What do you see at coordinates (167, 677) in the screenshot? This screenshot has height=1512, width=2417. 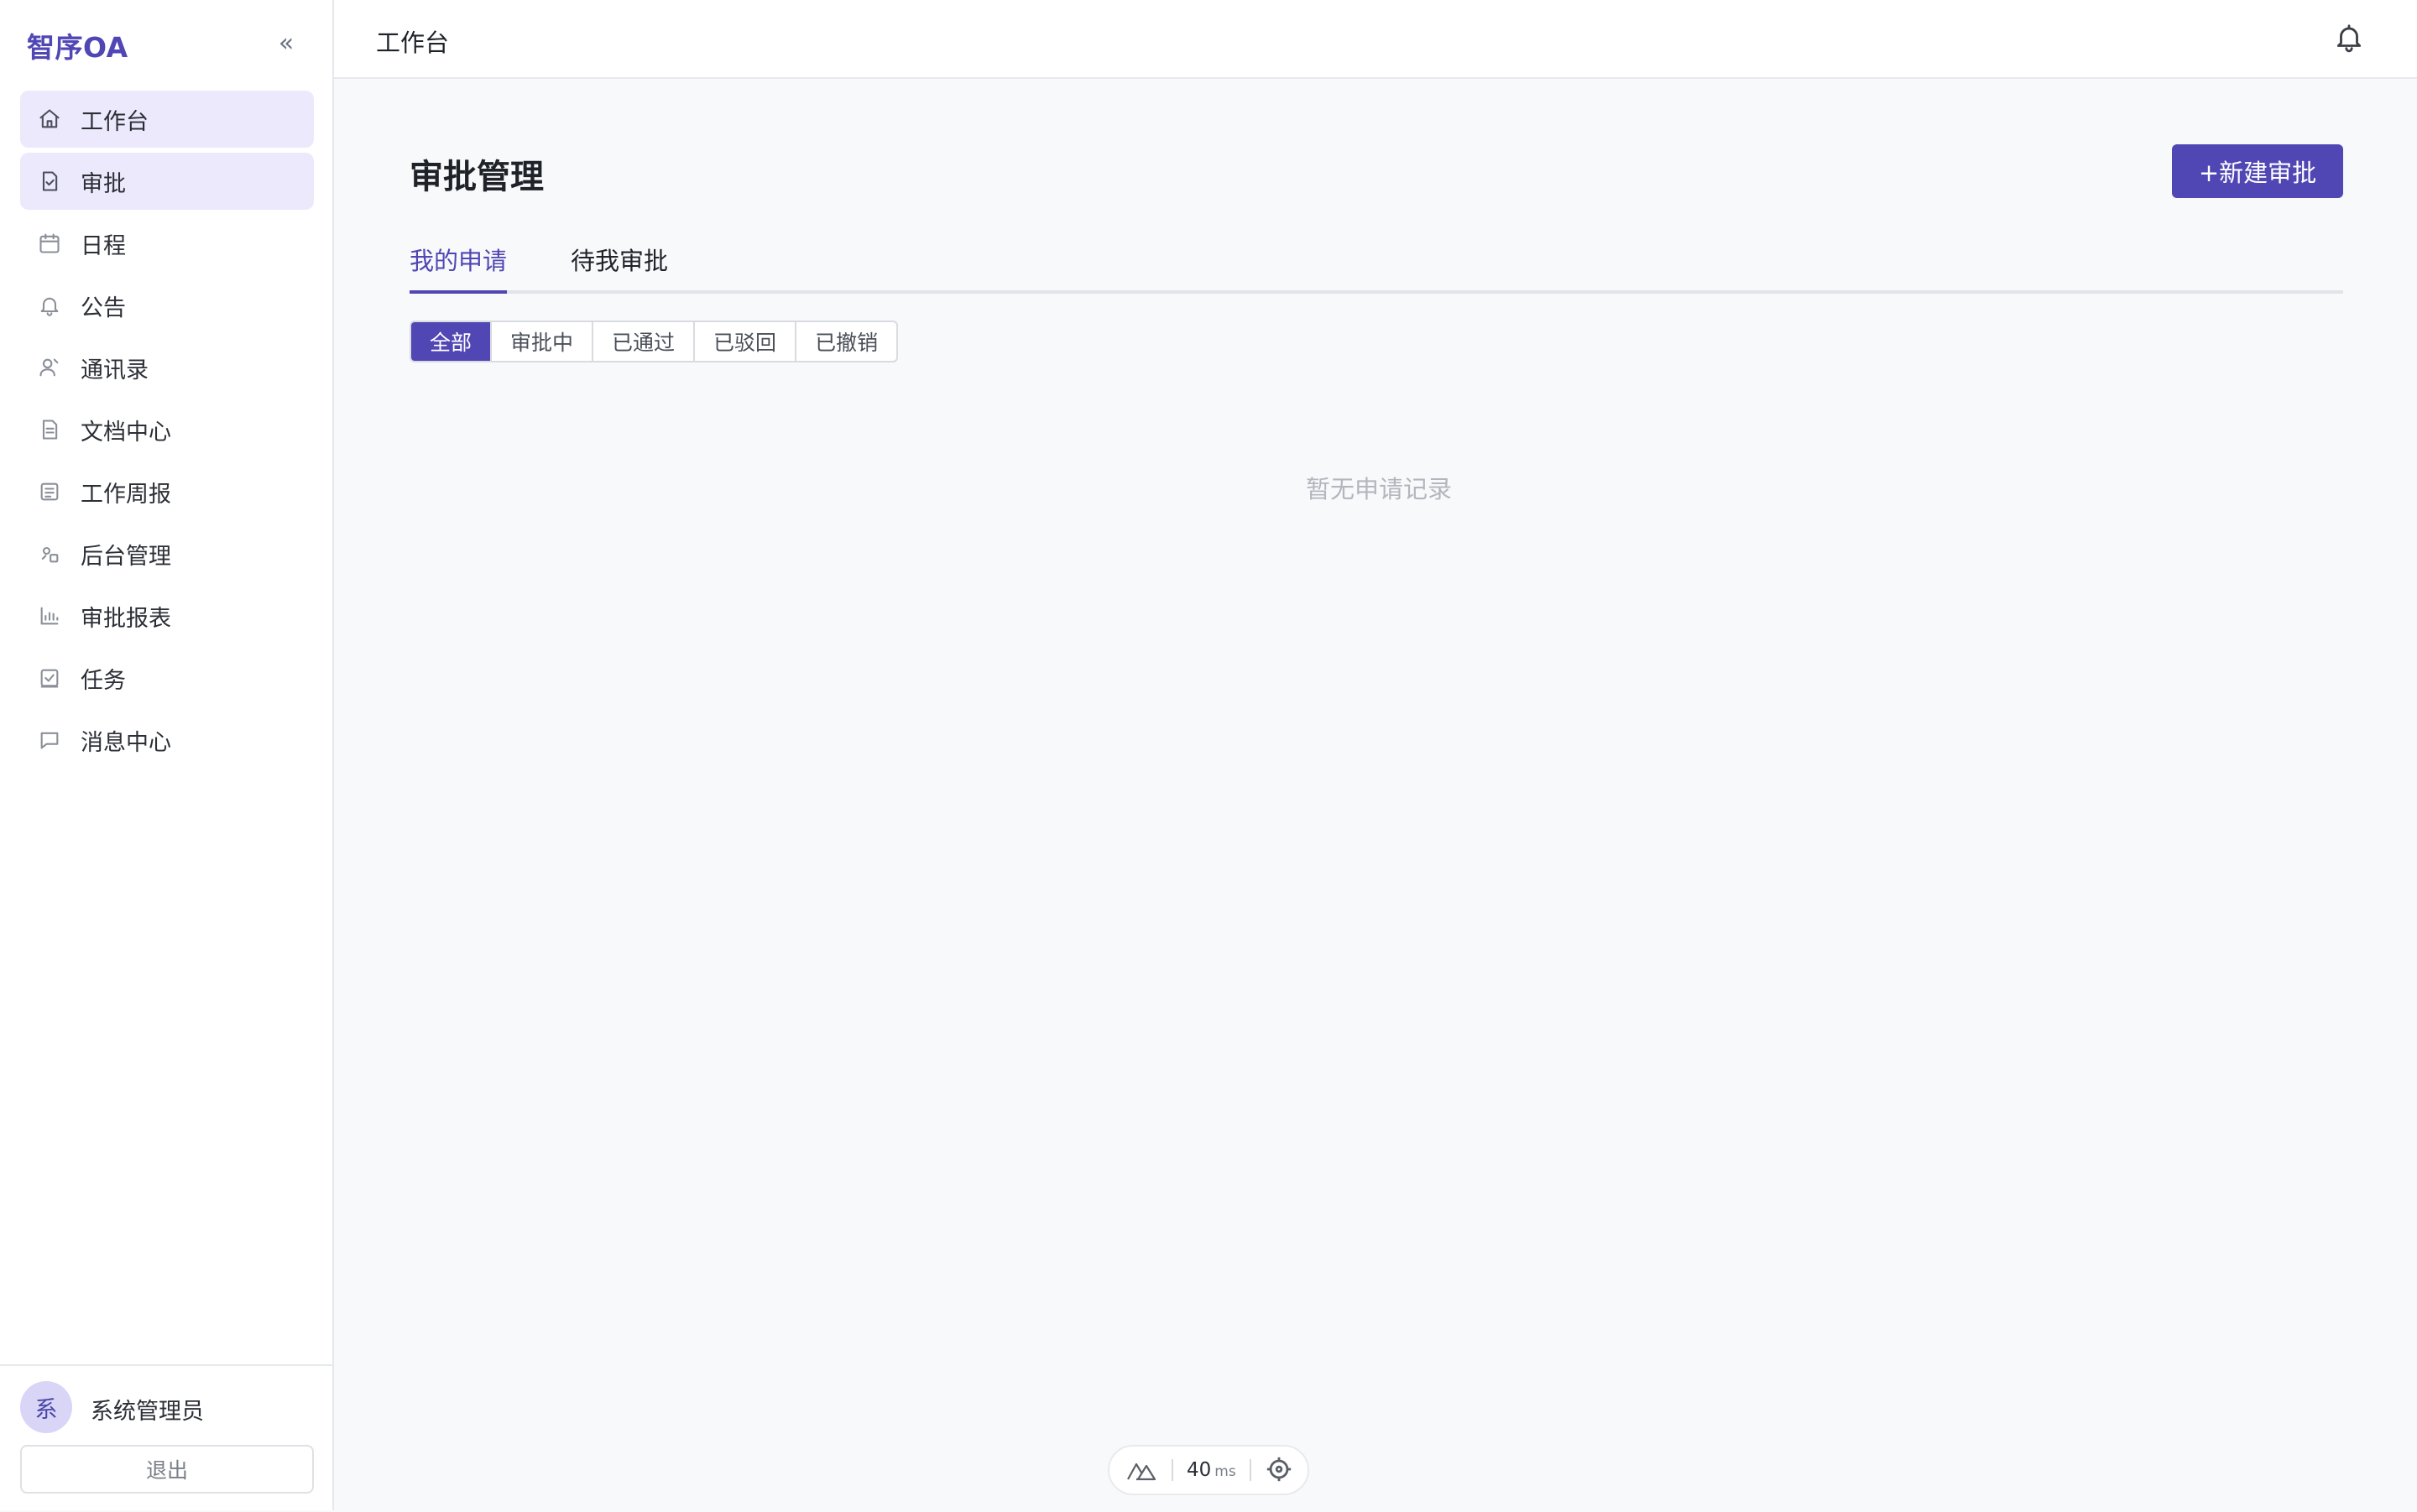 I see `sidebar-item-tasks: 任务` at bounding box center [167, 677].